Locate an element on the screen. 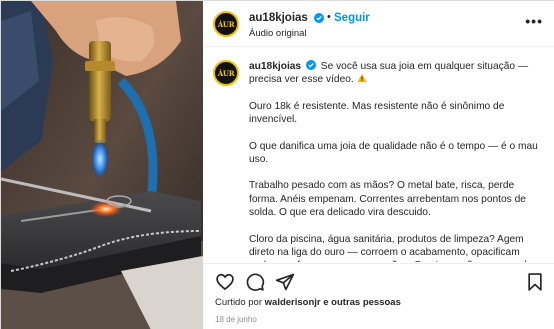 The image size is (554, 329). bookmark-icon is located at coordinates (535, 282).